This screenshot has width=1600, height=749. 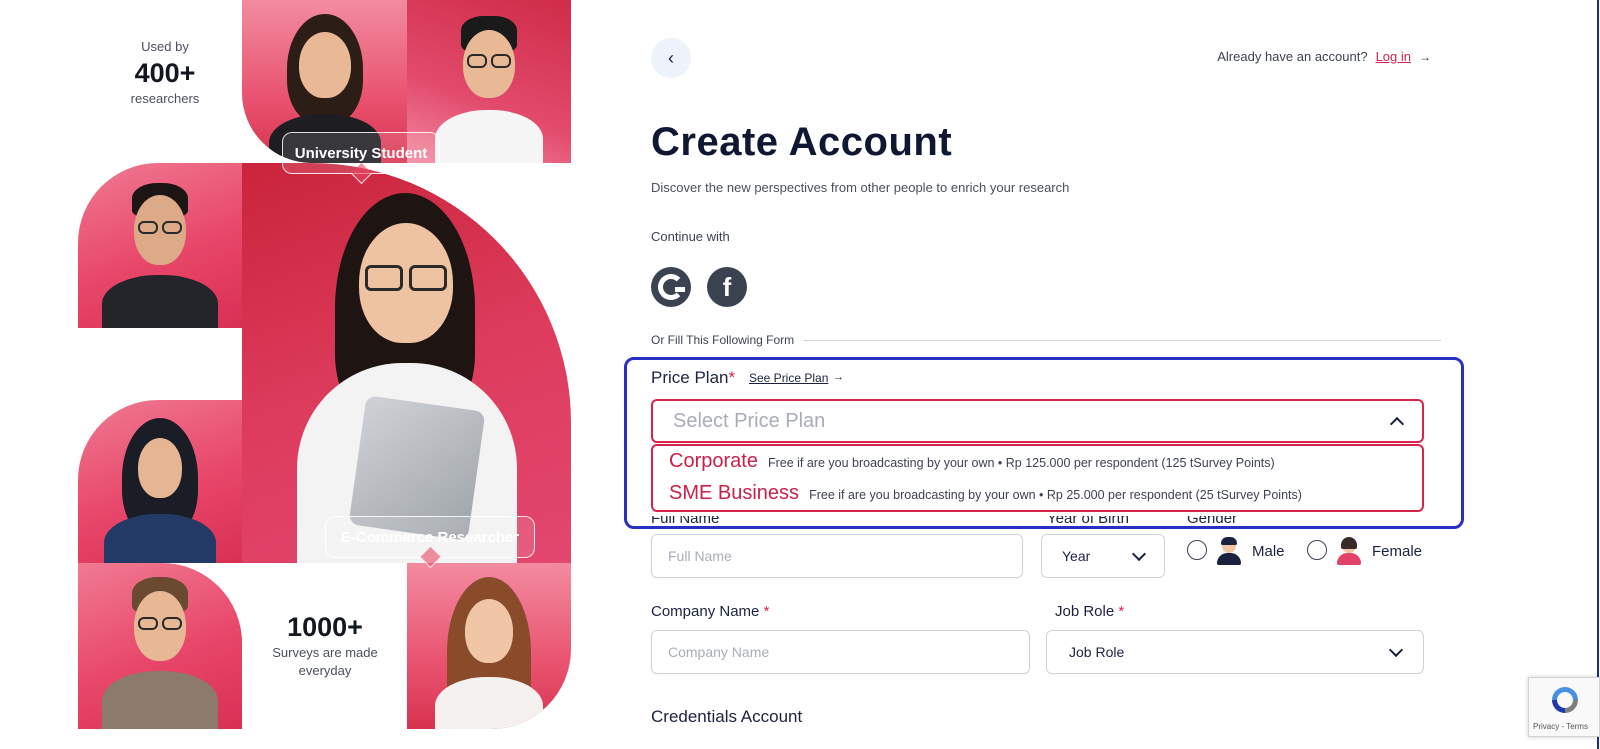 I want to click on job-role-select: Job Role, so click(x=1235, y=652).